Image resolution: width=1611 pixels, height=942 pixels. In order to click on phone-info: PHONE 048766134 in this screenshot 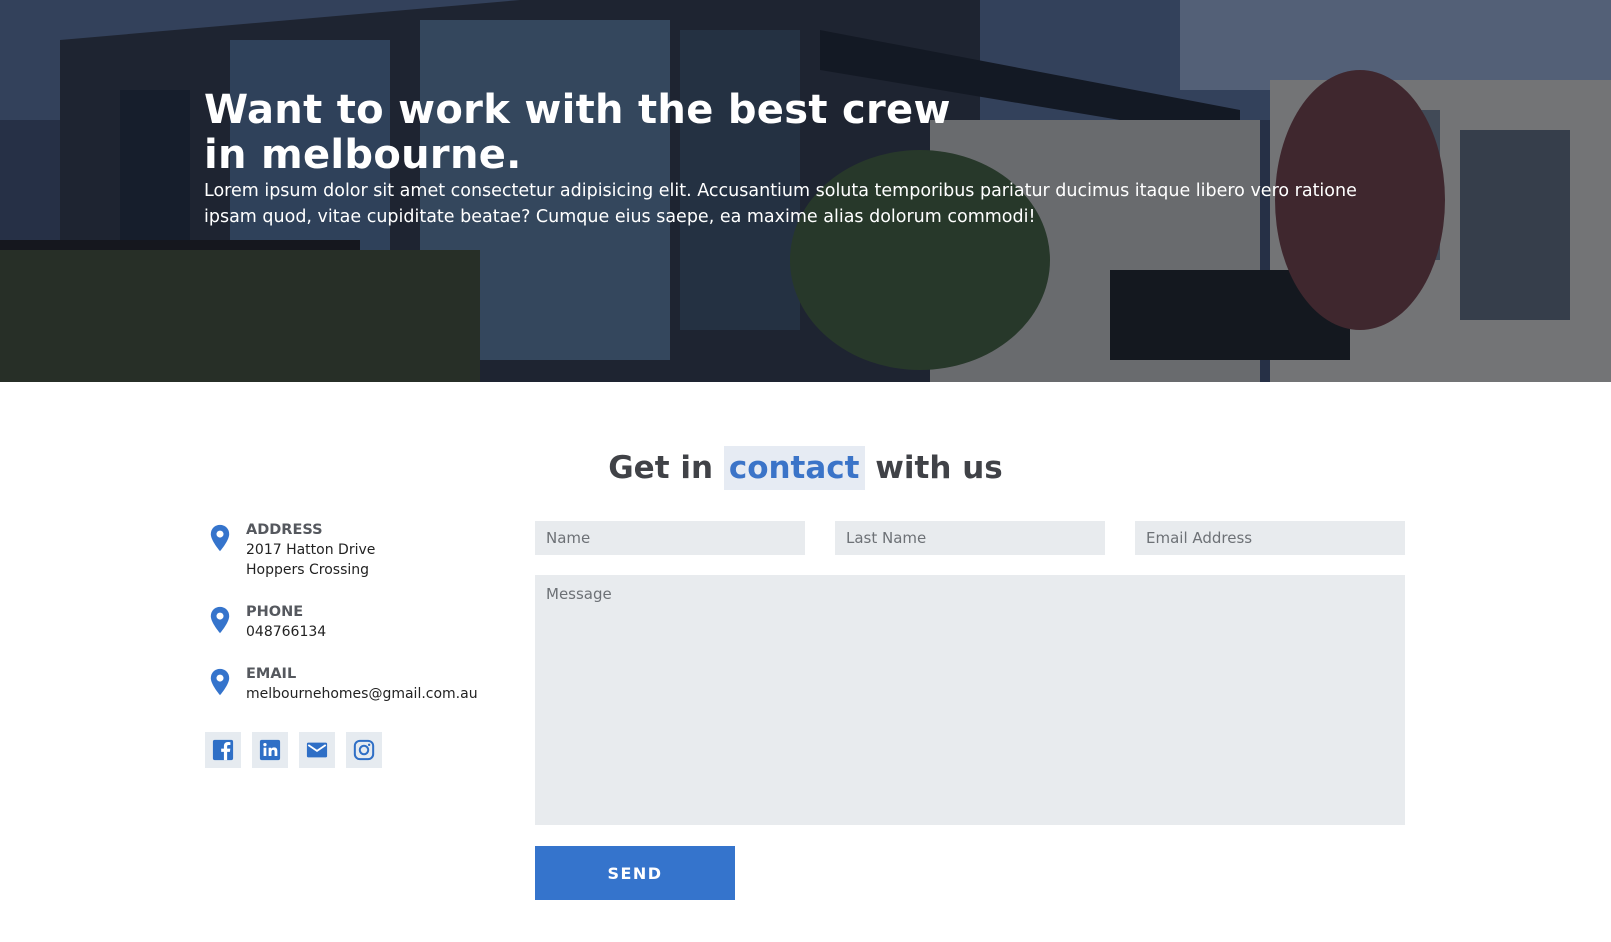, I will do `click(354, 622)`.